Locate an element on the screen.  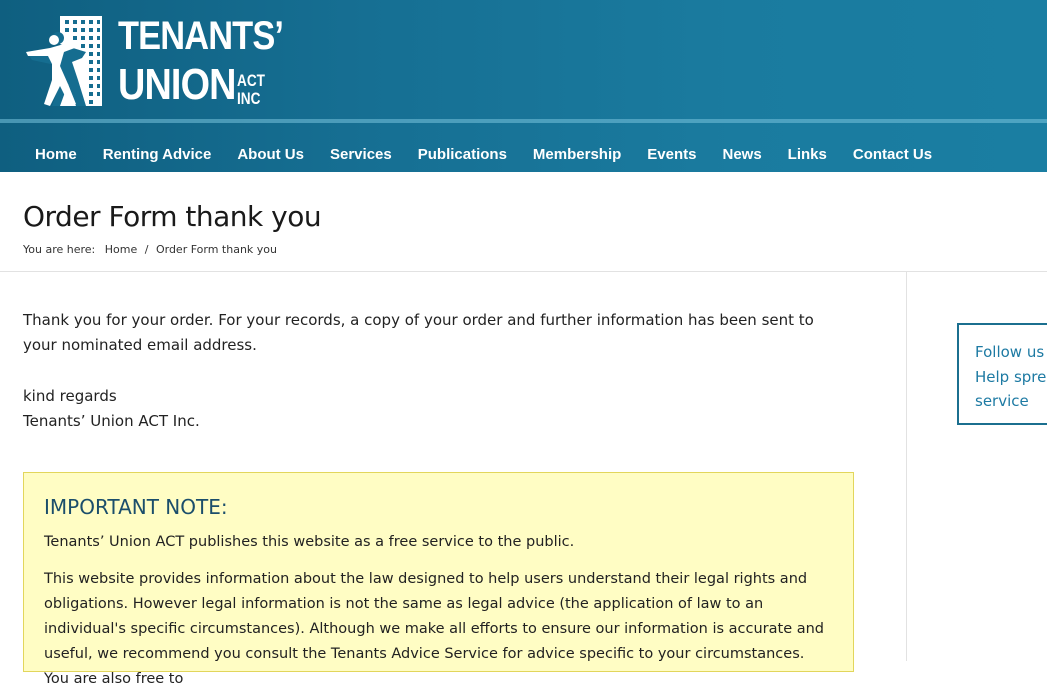
widget-line-1: Follow us o is located at coordinates (1011, 352).